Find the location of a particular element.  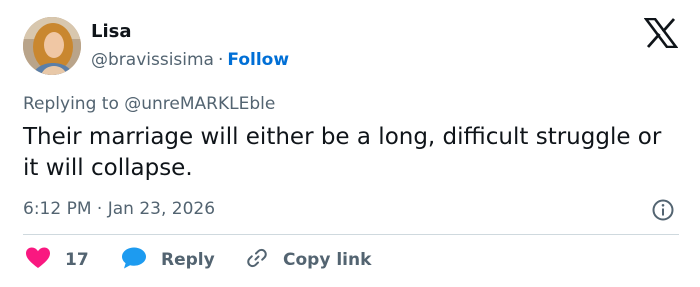

copy-link-button: Copy link is located at coordinates (308, 260).